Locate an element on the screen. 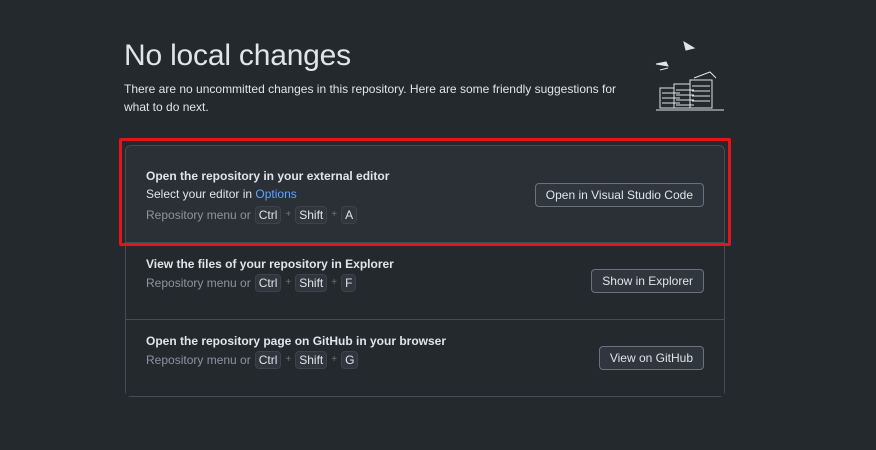 This screenshot has width=876, height=450. suggestion-description: Select your editor in Options is located at coordinates (267, 194).